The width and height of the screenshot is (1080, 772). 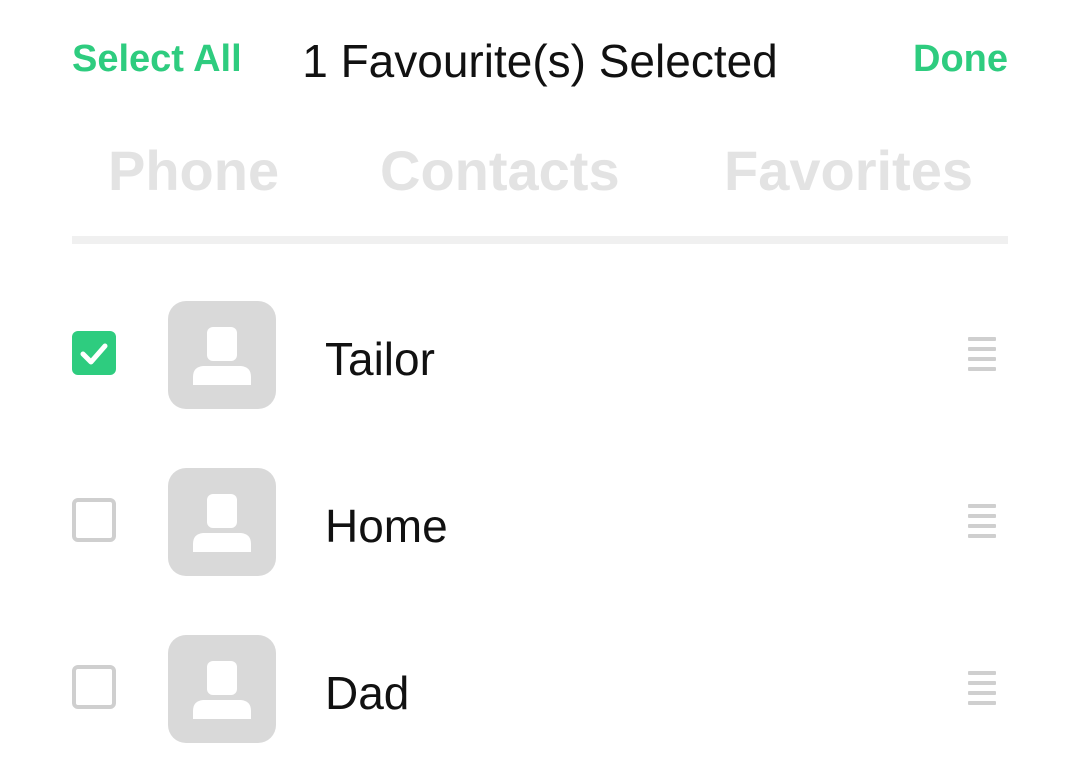 What do you see at coordinates (367, 693) in the screenshot?
I see `contact-name: Dad` at bounding box center [367, 693].